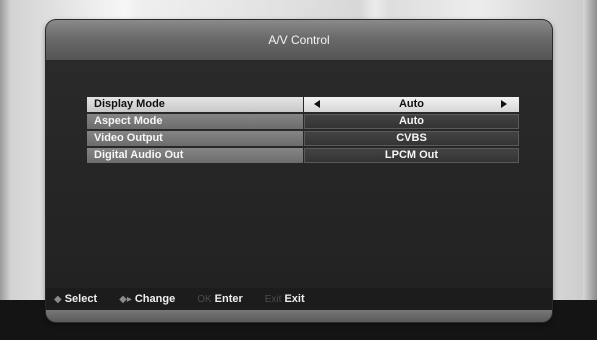 The image size is (597, 340). I want to click on setting-row-display-mode: Display Mode Auto, so click(303, 104).